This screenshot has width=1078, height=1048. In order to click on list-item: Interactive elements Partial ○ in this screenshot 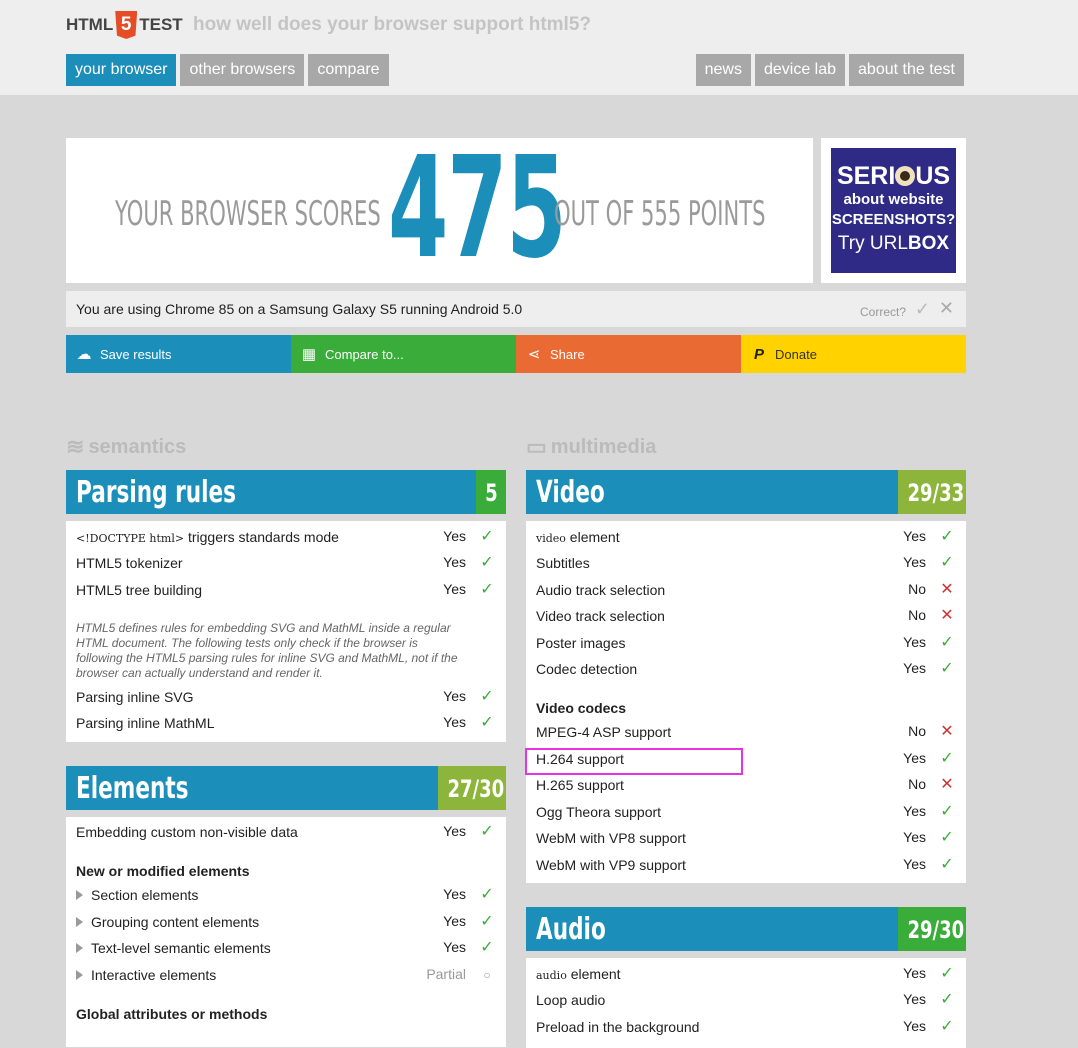, I will do `click(286, 976)`.